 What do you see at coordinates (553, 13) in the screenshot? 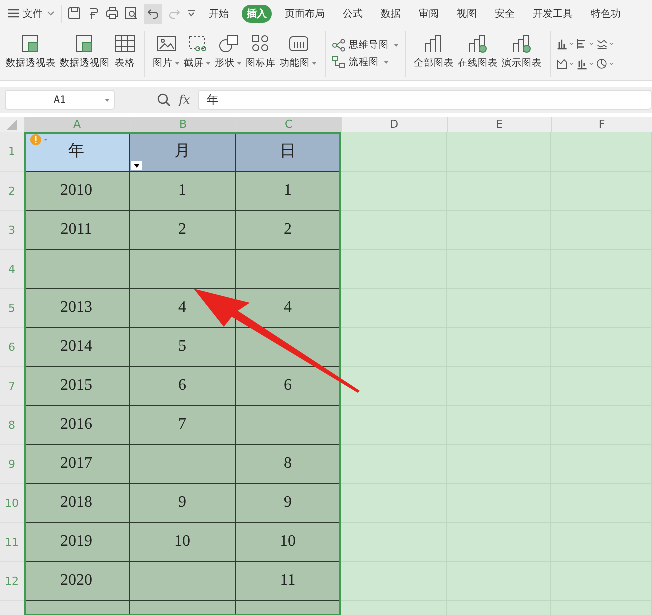
I see `ribbon-tab: 开发工具` at bounding box center [553, 13].